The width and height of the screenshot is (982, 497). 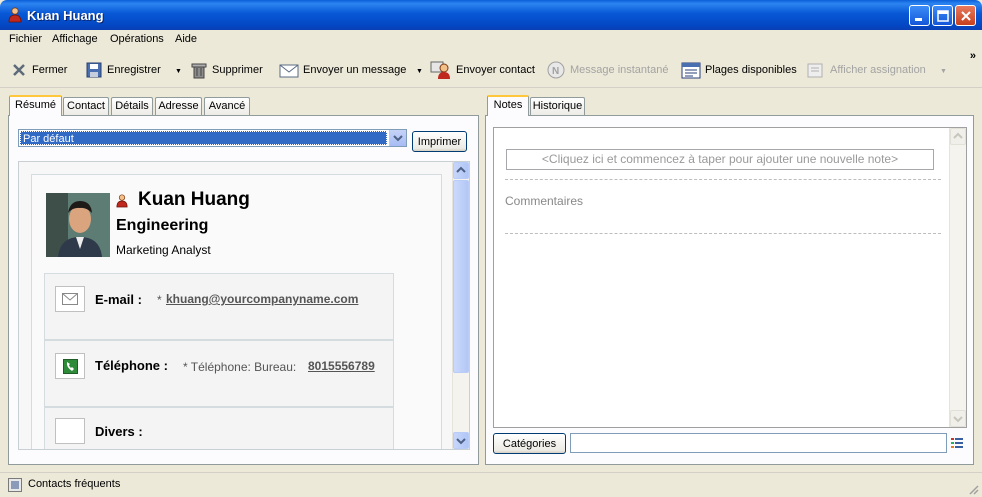 What do you see at coordinates (65, 15) in the screenshot?
I see `window-title: Kuan Huang` at bounding box center [65, 15].